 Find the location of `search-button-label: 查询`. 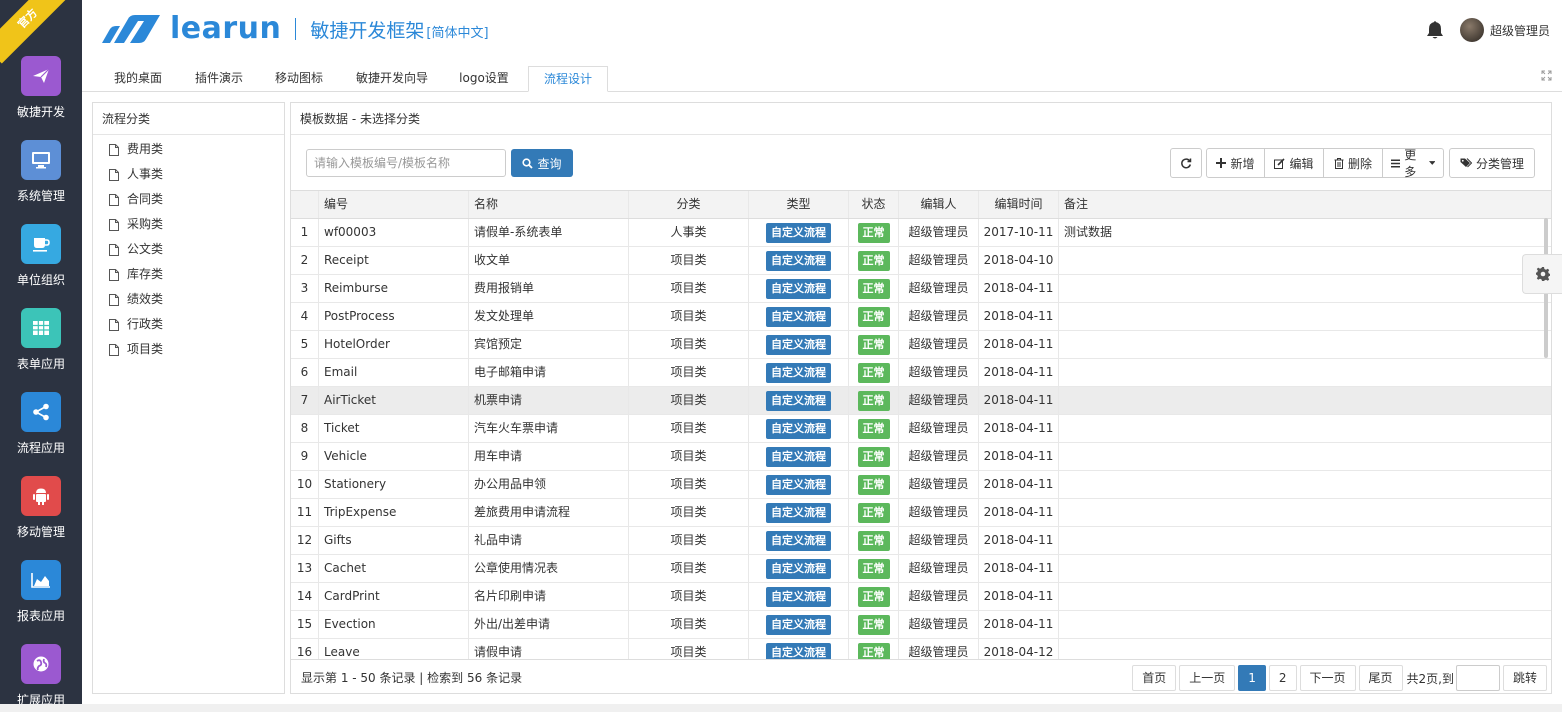

search-button-label: 查询 is located at coordinates (549, 163).